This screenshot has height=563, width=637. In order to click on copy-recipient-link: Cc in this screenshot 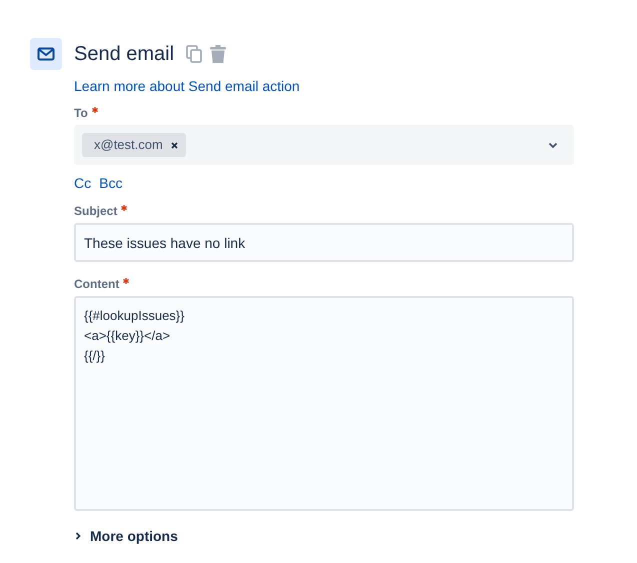, I will do `click(83, 183)`.